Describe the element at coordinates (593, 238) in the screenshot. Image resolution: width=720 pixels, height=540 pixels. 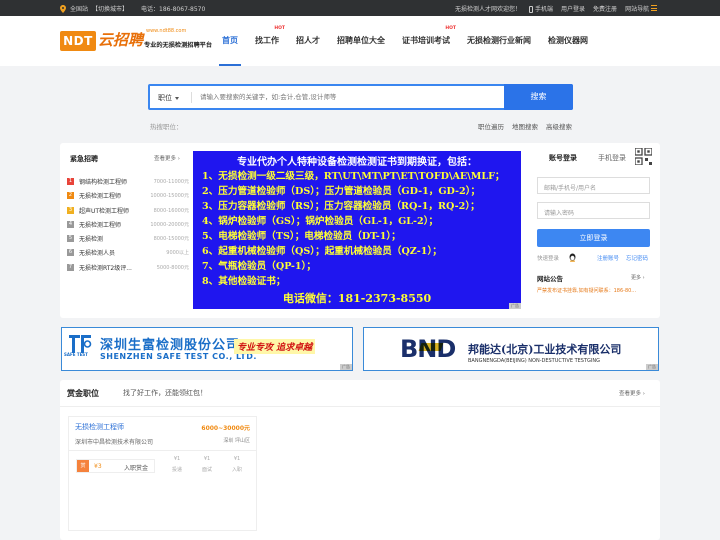
I see `login-button: 立即登录` at that location.